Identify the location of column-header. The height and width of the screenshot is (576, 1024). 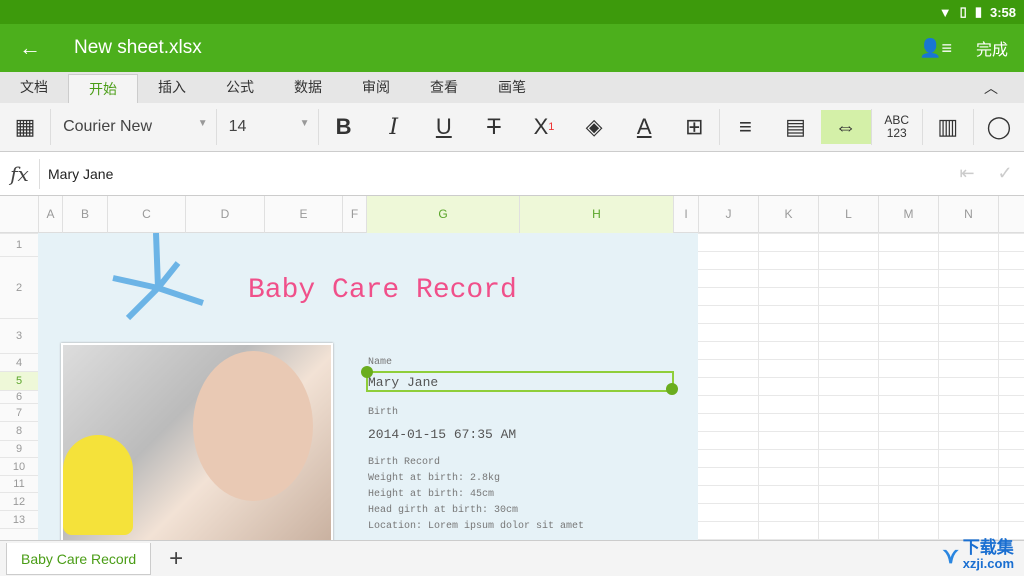
(1011, 214).